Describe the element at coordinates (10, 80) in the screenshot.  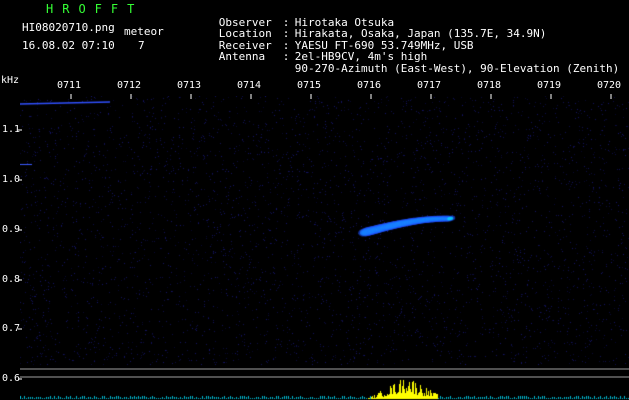
I see `frequency-unit-label: kHz` at that location.